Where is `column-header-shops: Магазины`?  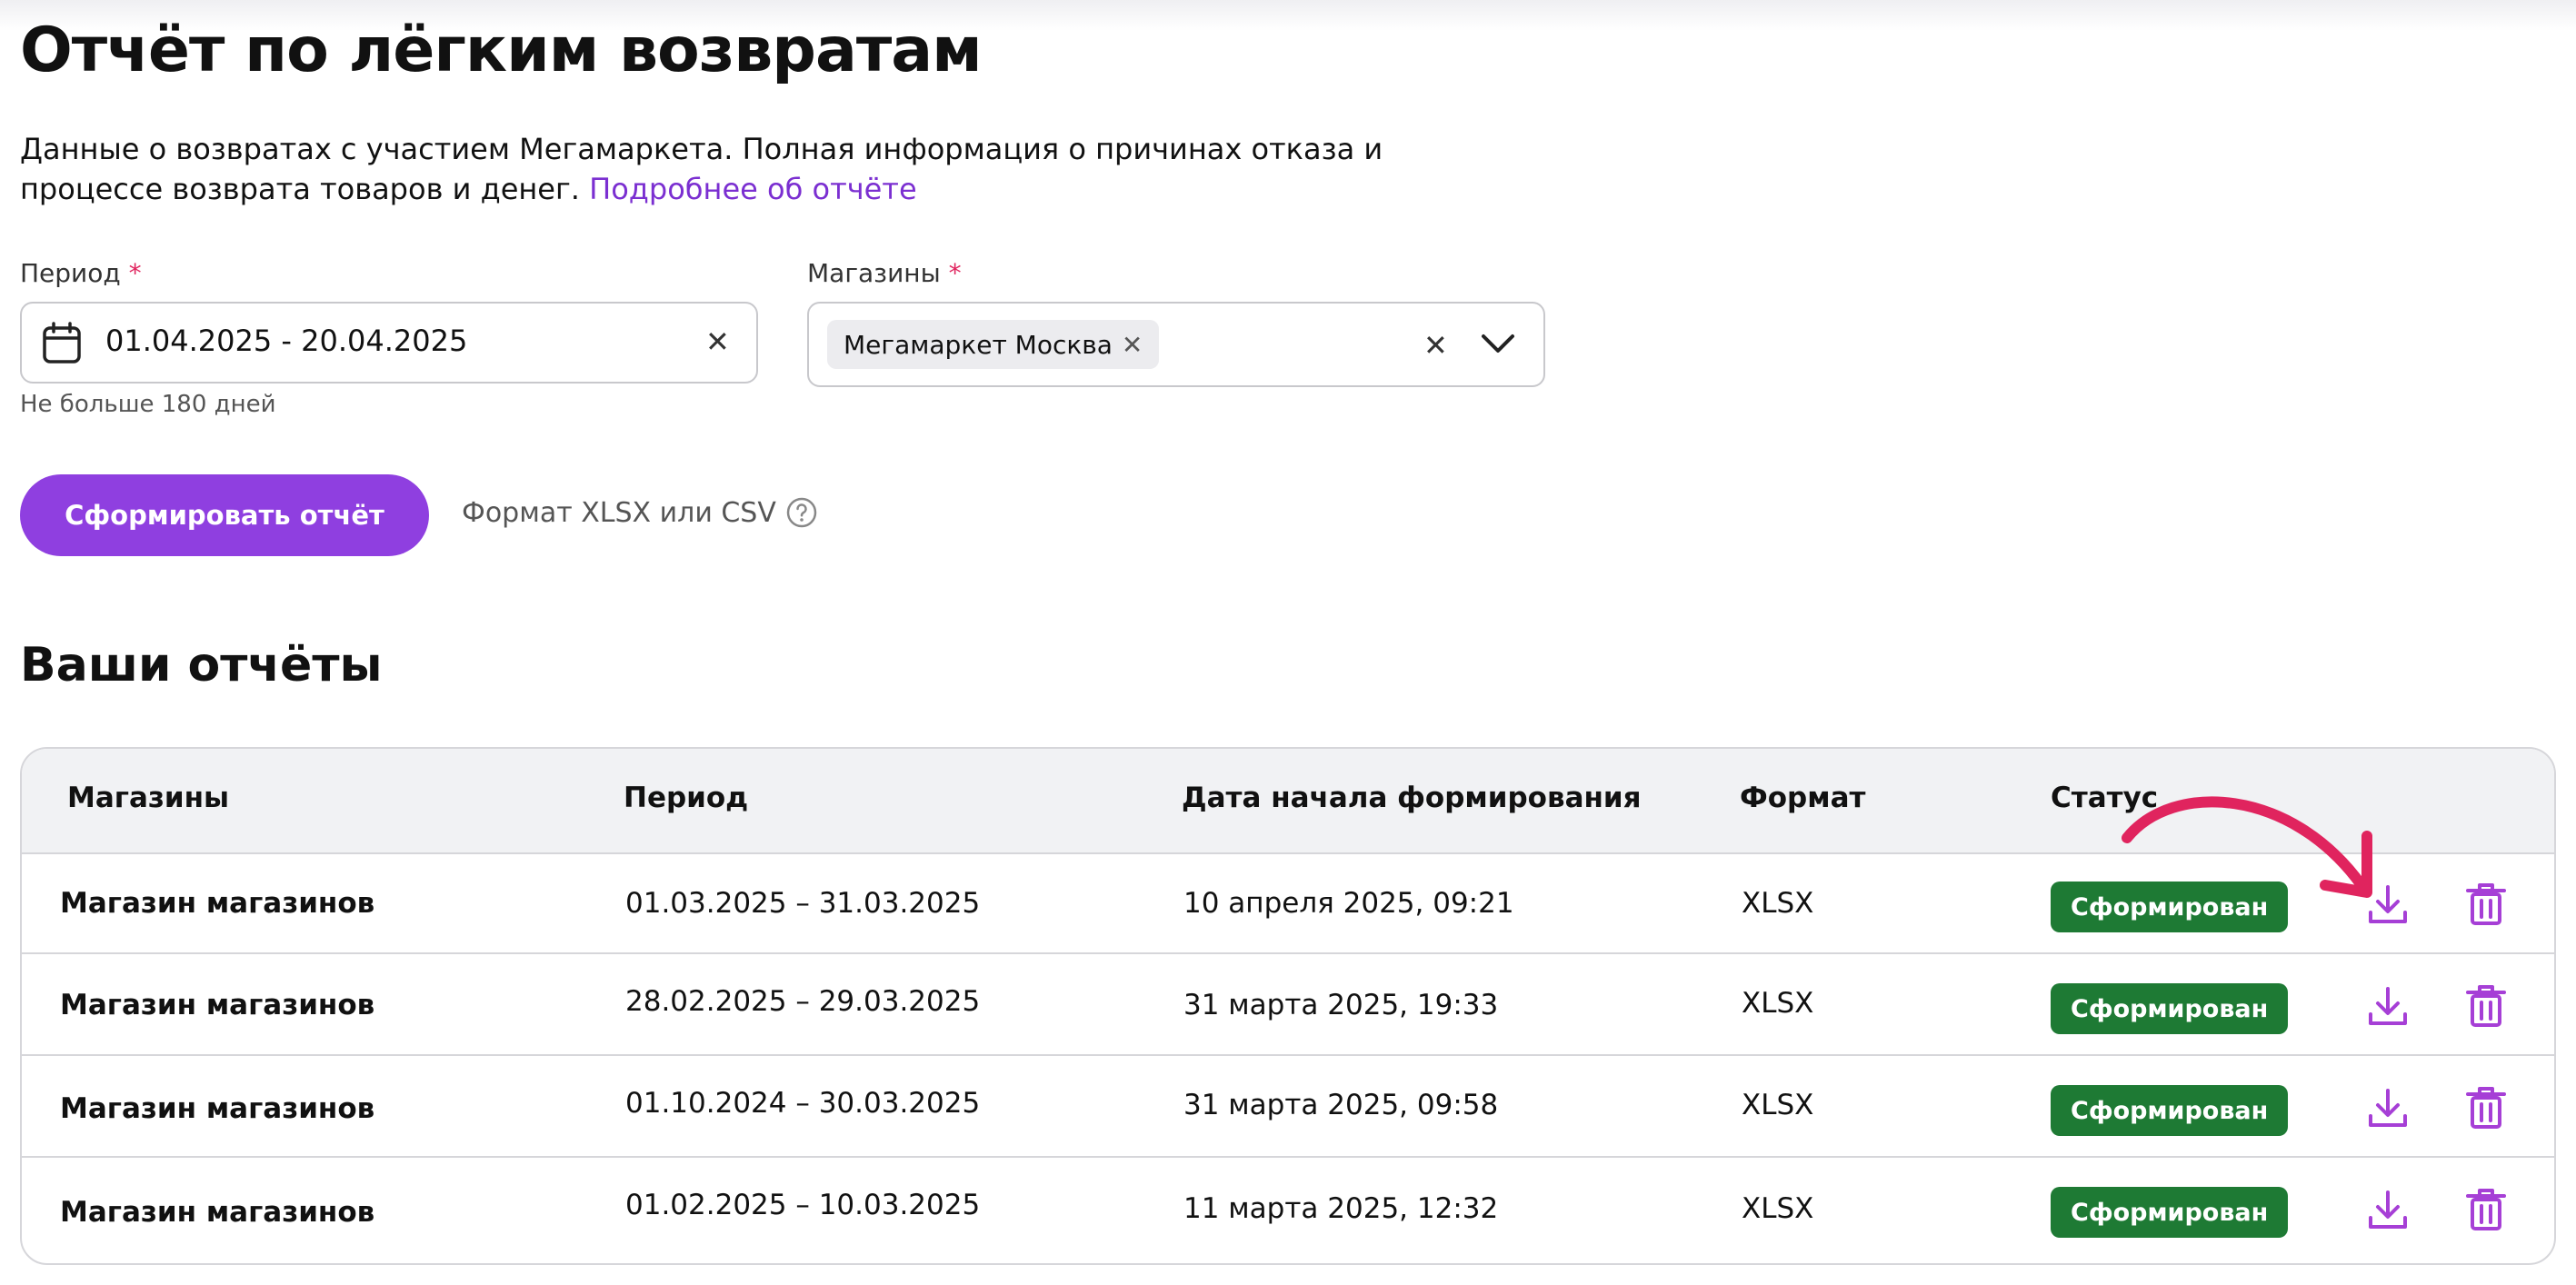
column-header-shops: Магазины is located at coordinates (148, 798).